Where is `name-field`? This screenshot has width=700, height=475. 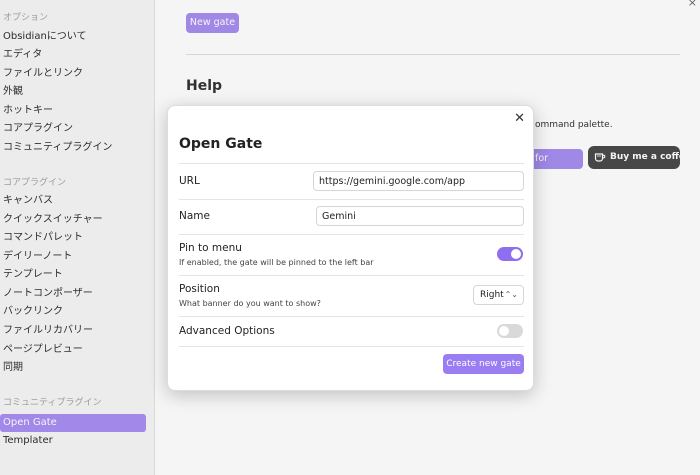
name-field is located at coordinates (420, 216).